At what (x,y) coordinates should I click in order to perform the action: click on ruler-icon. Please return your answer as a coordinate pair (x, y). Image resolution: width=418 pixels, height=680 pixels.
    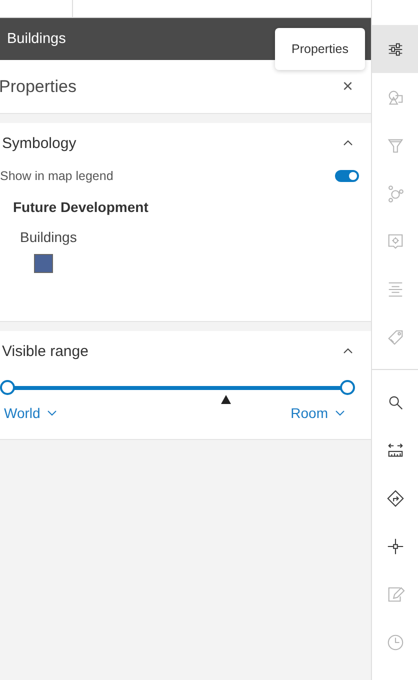
    Looking at the image, I should click on (395, 450).